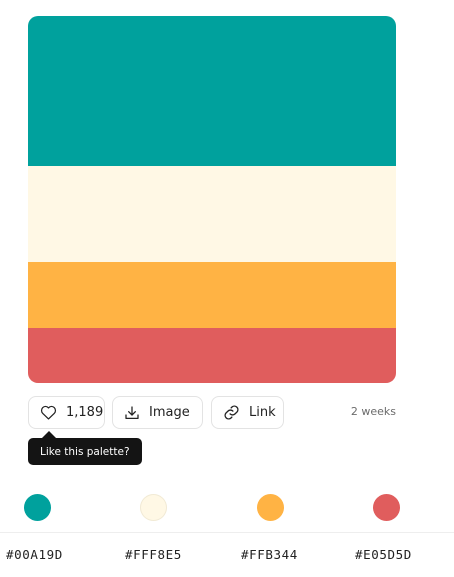  What do you see at coordinates (85, 451) in the screenshot?
I see `like-tooltip: Like this palette?` at bounding box center [85, 451].